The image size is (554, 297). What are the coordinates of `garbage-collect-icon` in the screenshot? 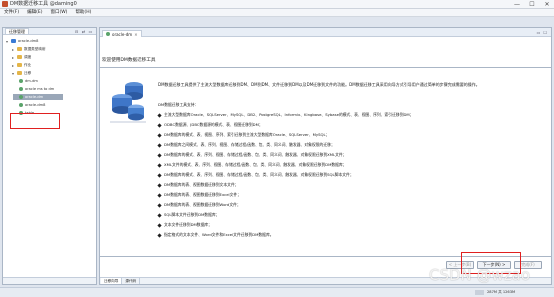 It's located at (479, 292).